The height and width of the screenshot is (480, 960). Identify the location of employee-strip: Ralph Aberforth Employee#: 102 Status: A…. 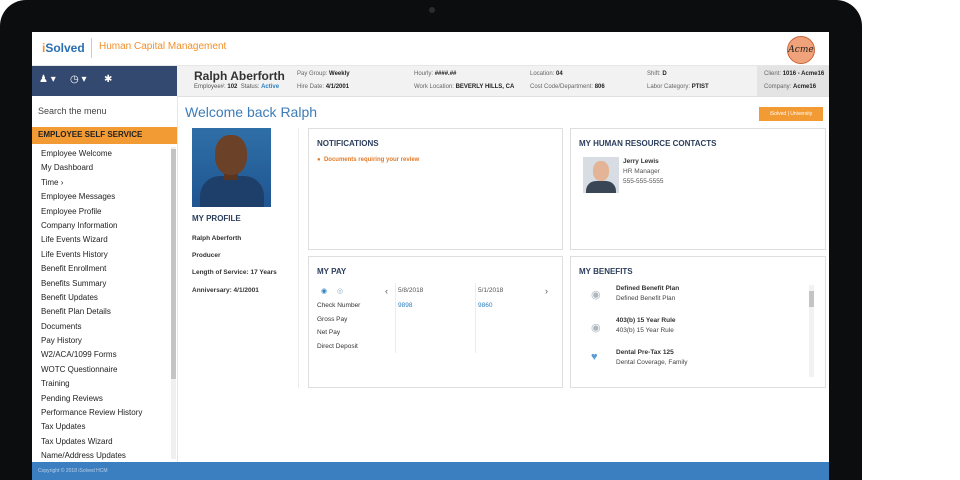
(503, 81).